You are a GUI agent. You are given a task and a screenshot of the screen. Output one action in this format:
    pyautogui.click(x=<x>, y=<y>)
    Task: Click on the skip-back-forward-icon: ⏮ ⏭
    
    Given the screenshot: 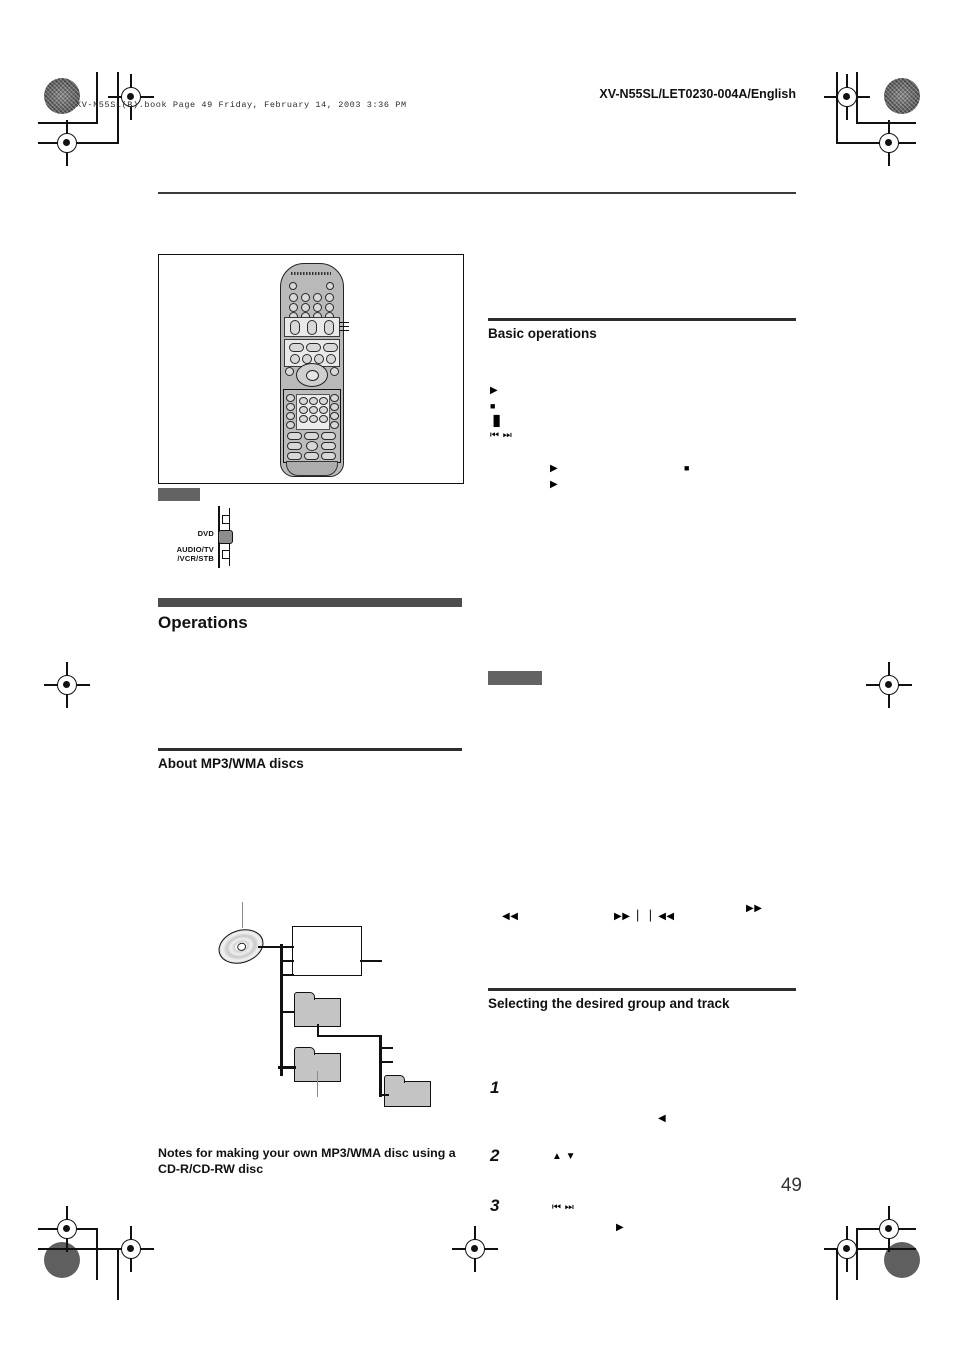 What is the action you would take?
    pyautogui.click(x=563, y=1207)
    